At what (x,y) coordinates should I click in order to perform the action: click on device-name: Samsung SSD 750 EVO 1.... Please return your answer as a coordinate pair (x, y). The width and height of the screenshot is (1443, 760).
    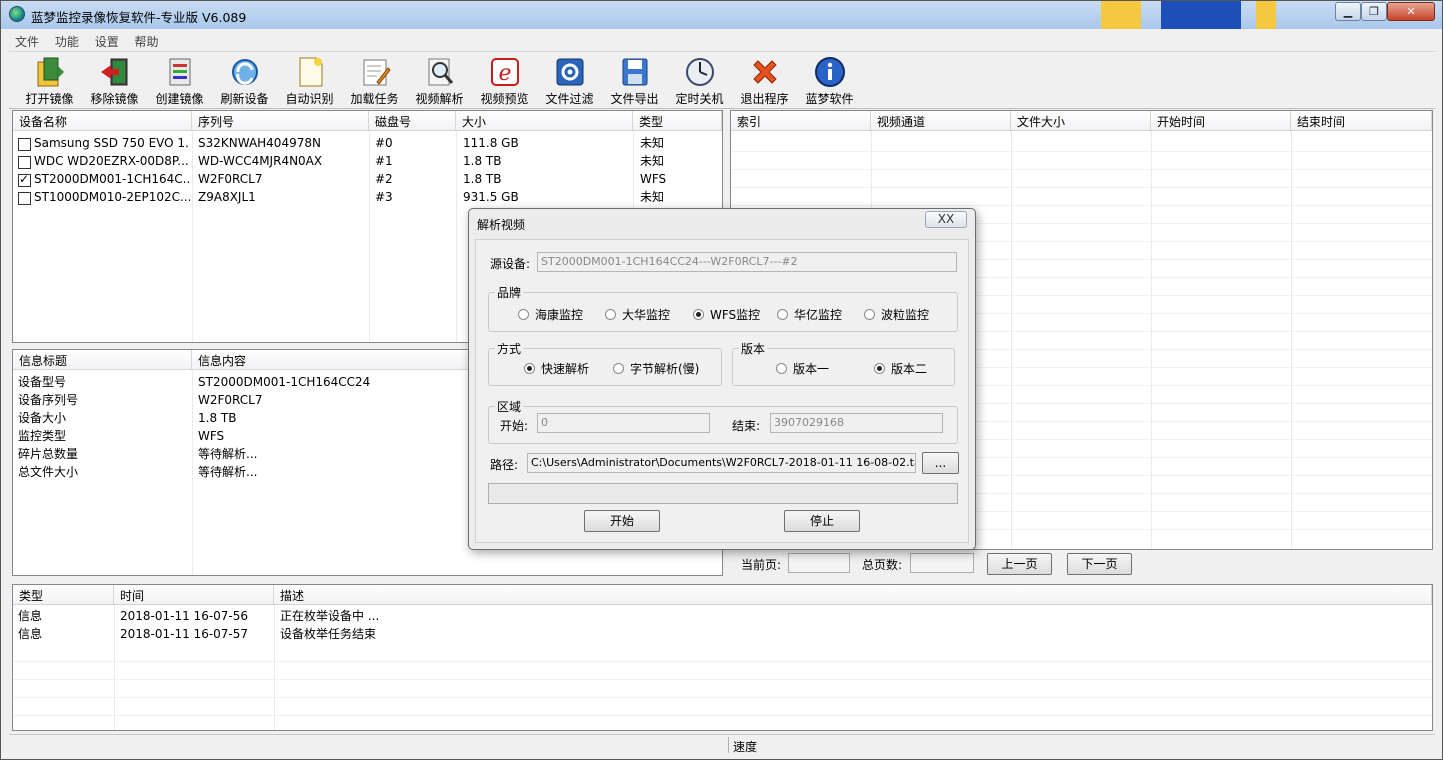
    Looking at the image, I should click on (112, 143).